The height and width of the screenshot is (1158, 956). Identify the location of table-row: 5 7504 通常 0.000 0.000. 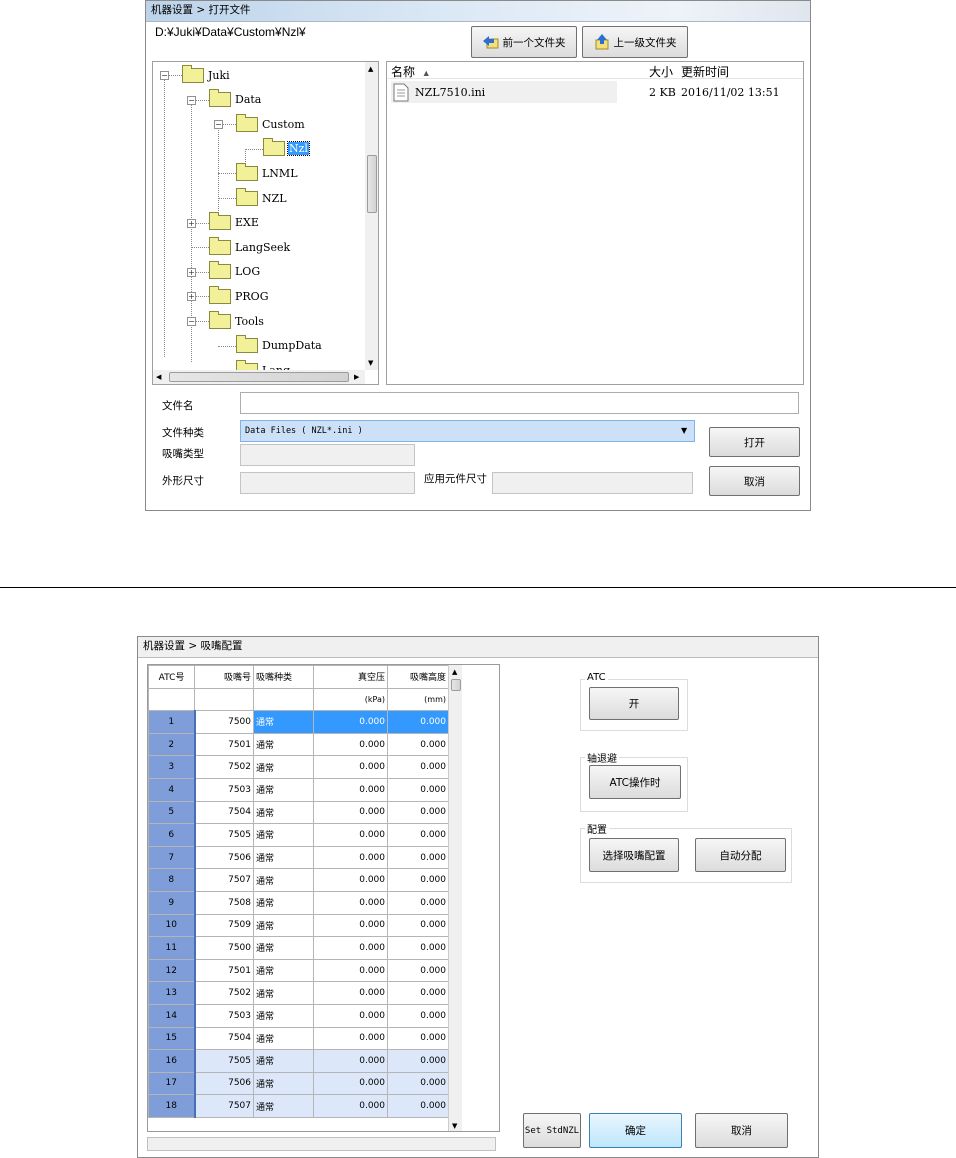
(298, 812).